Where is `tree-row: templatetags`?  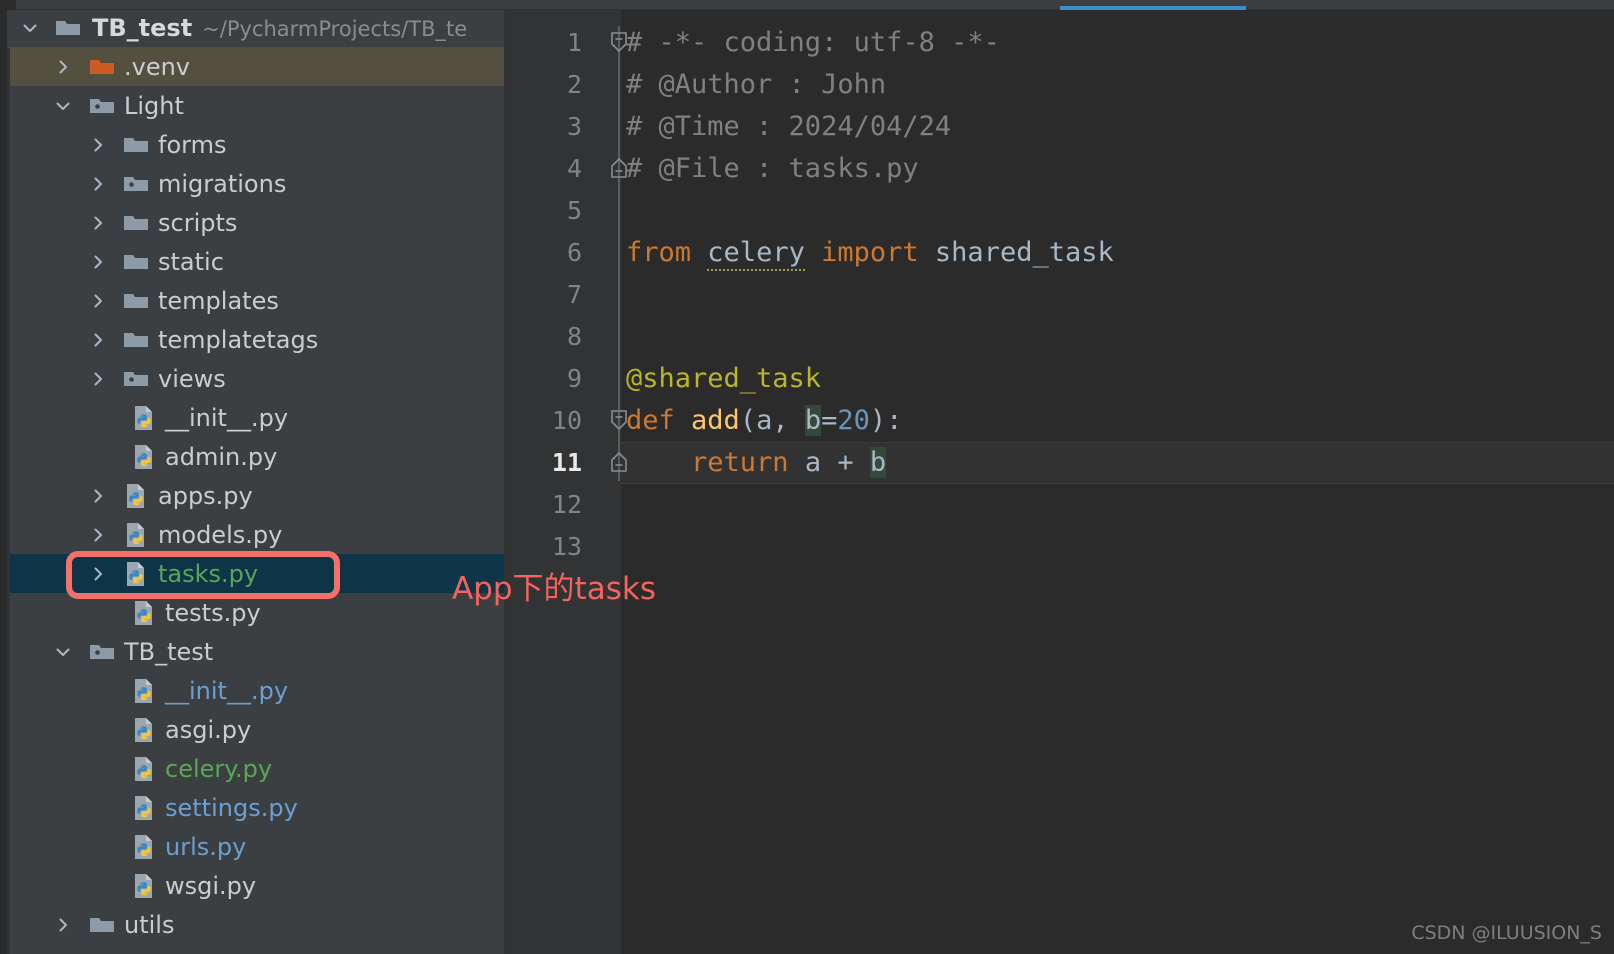
tree-row: templatetags is located at coordinates (252, 339).